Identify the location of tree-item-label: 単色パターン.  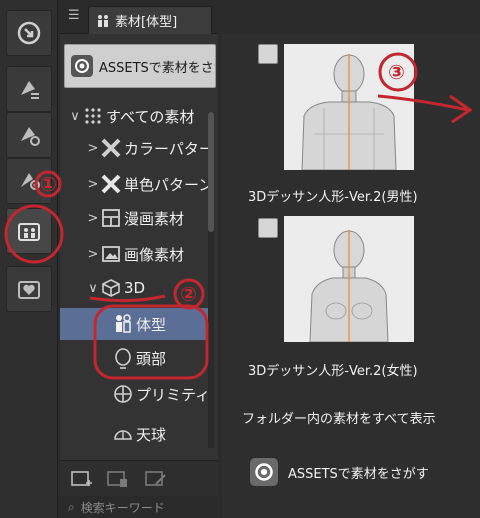
(169, 184).